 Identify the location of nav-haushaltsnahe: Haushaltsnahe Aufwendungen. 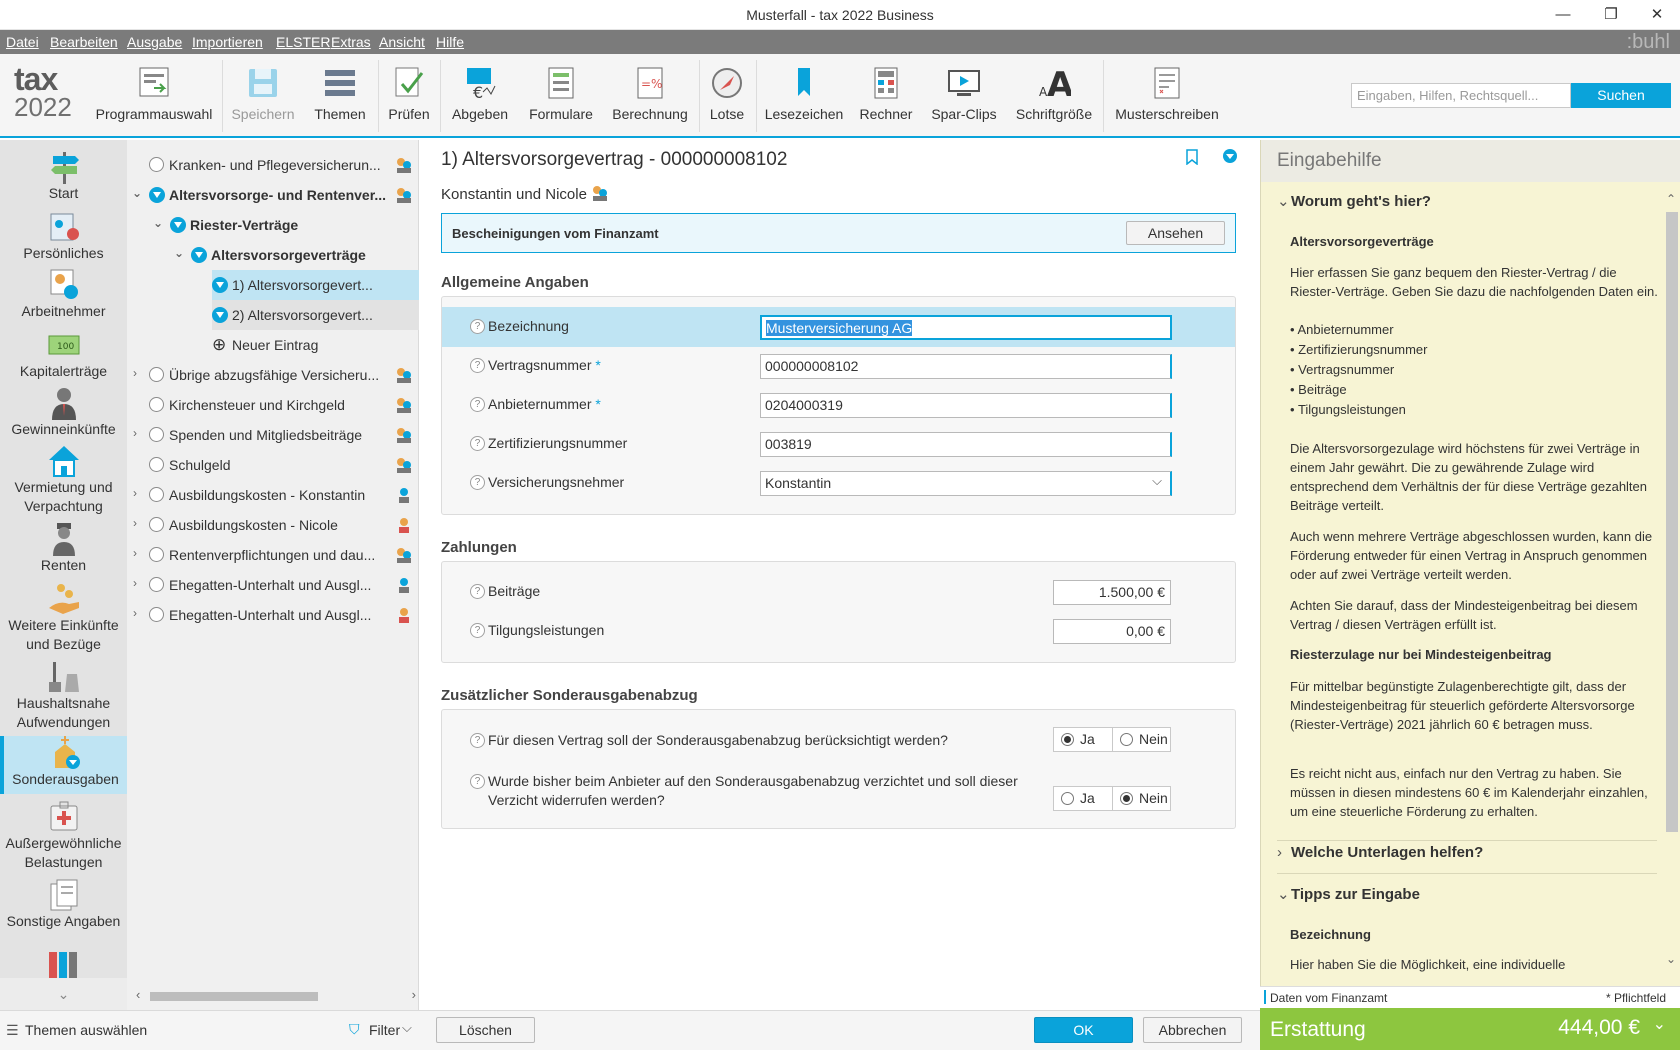
(63, 696).